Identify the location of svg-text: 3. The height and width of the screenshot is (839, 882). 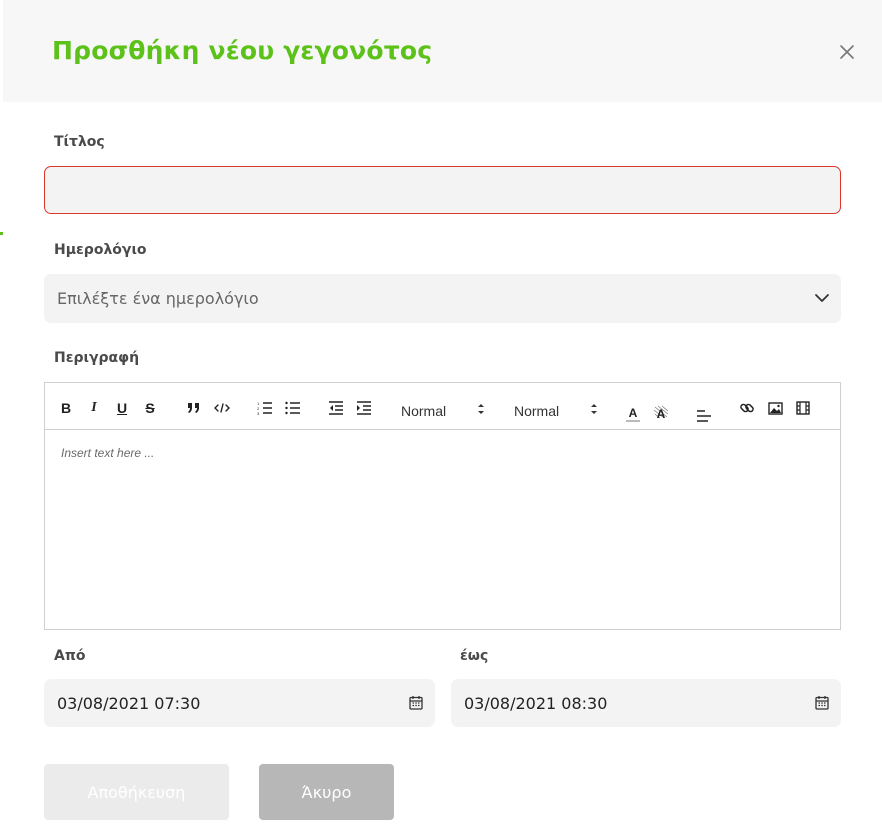
(258, 413).